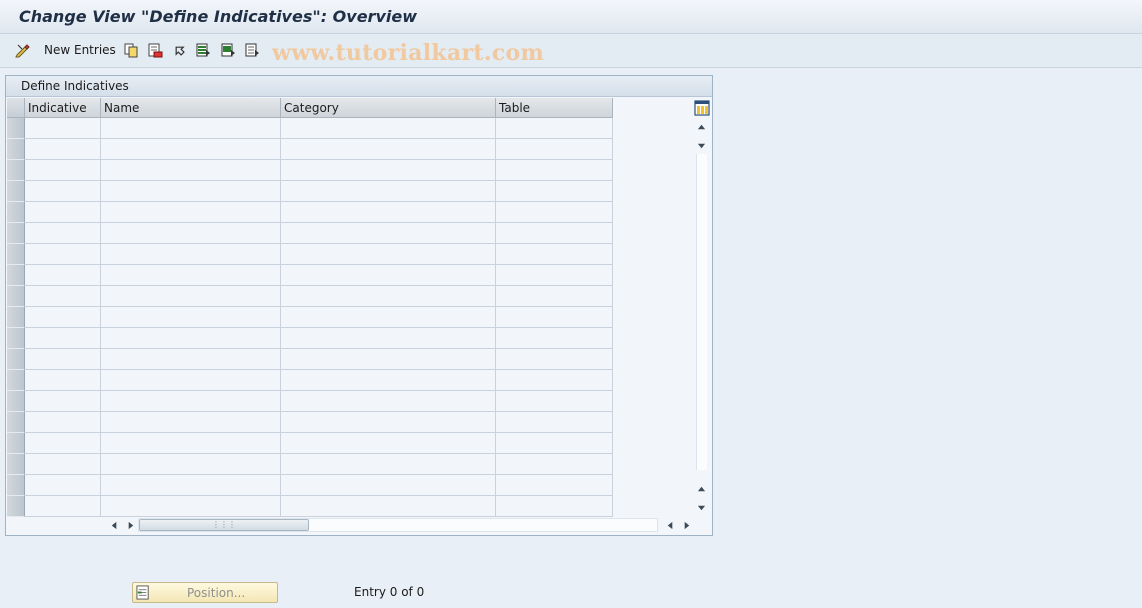 This screenshot has height=608, width=1142. What do you see at coordinates (701, 145) in the screenshot?
I see `scroll-down-icon` at bounding box center [701, 145].